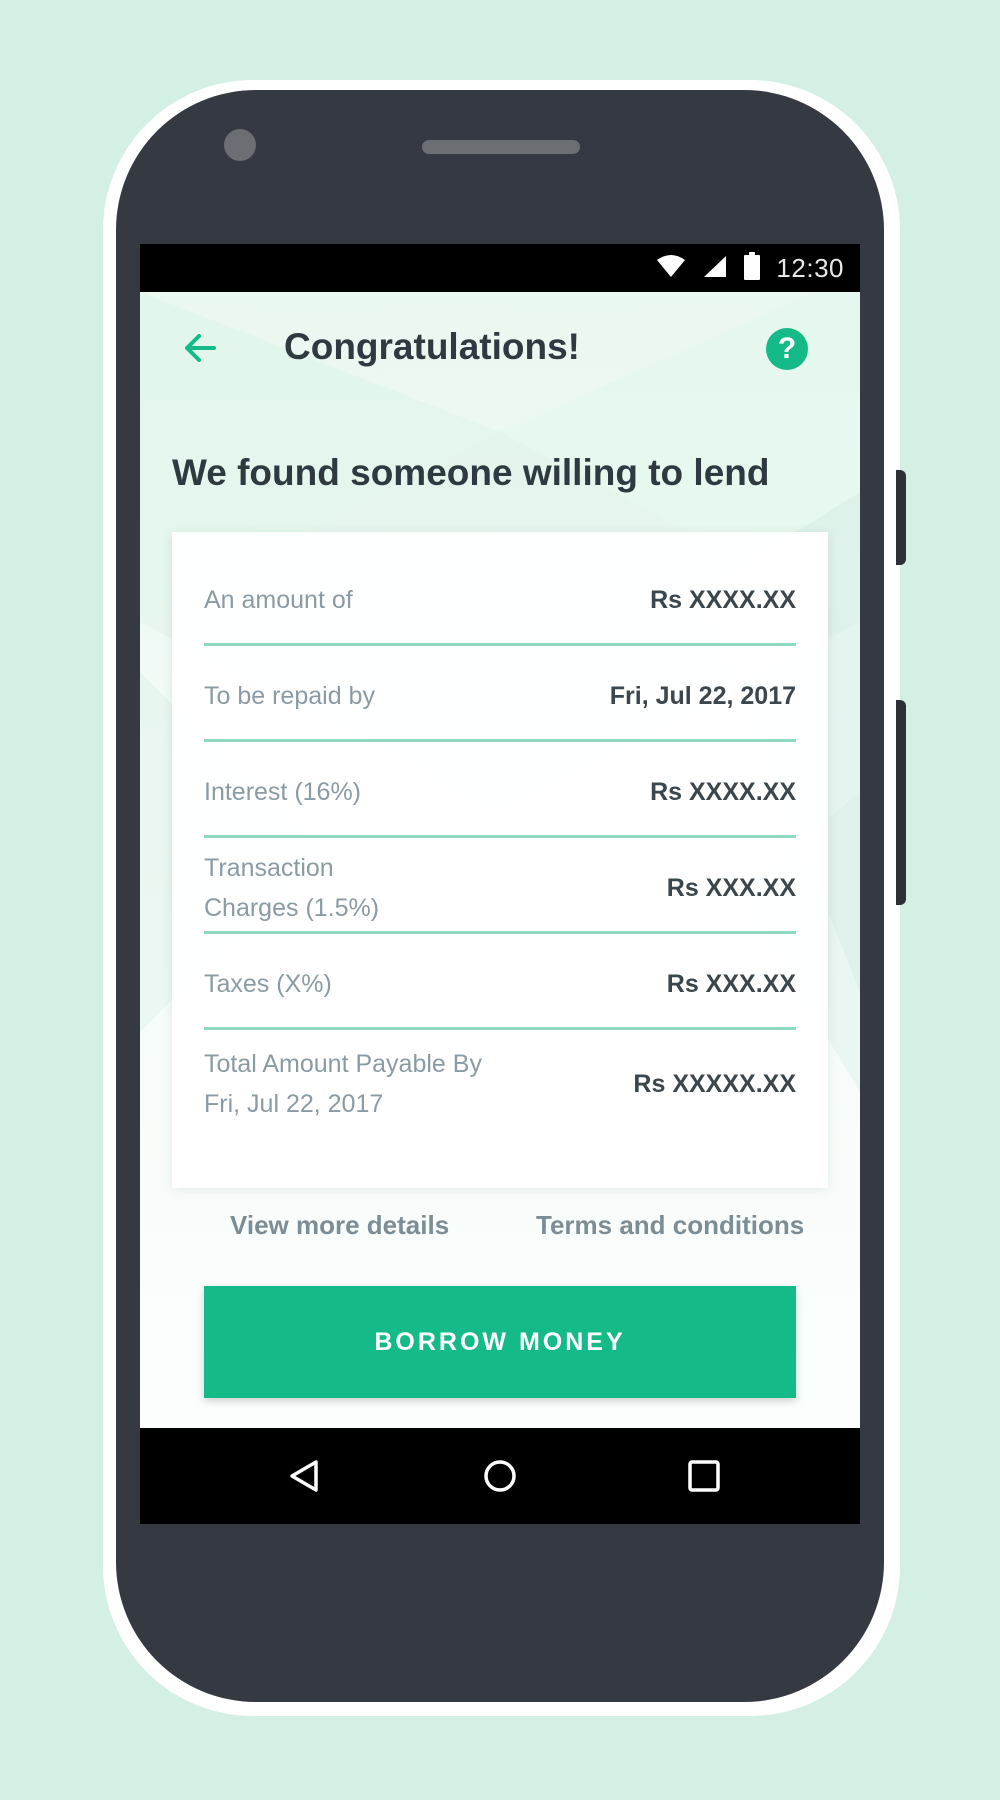 This screenshot has height=1800, width=1000. What do you see at coordinates (500, 600) in the screenshot?
I see `summary-row-amount: An amount of Rs XXXX.XX` at bounding box center [500, 600].